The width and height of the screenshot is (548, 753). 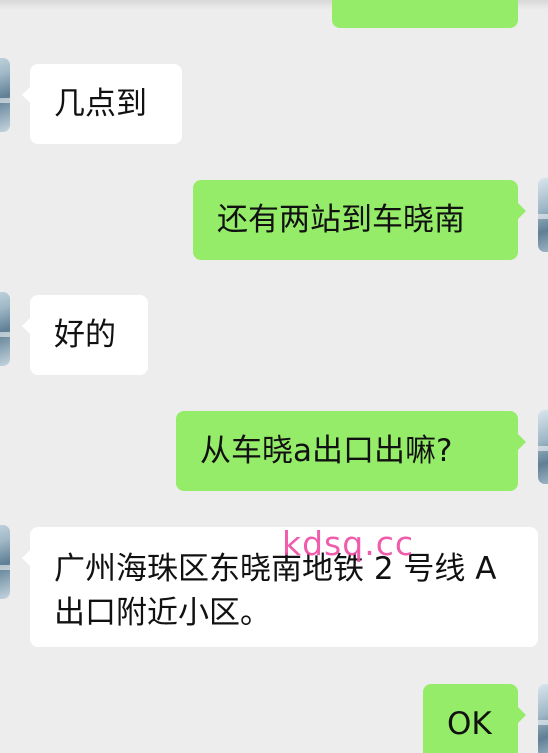 I want to click on message-text: 好的, so click(x=85, y=335).